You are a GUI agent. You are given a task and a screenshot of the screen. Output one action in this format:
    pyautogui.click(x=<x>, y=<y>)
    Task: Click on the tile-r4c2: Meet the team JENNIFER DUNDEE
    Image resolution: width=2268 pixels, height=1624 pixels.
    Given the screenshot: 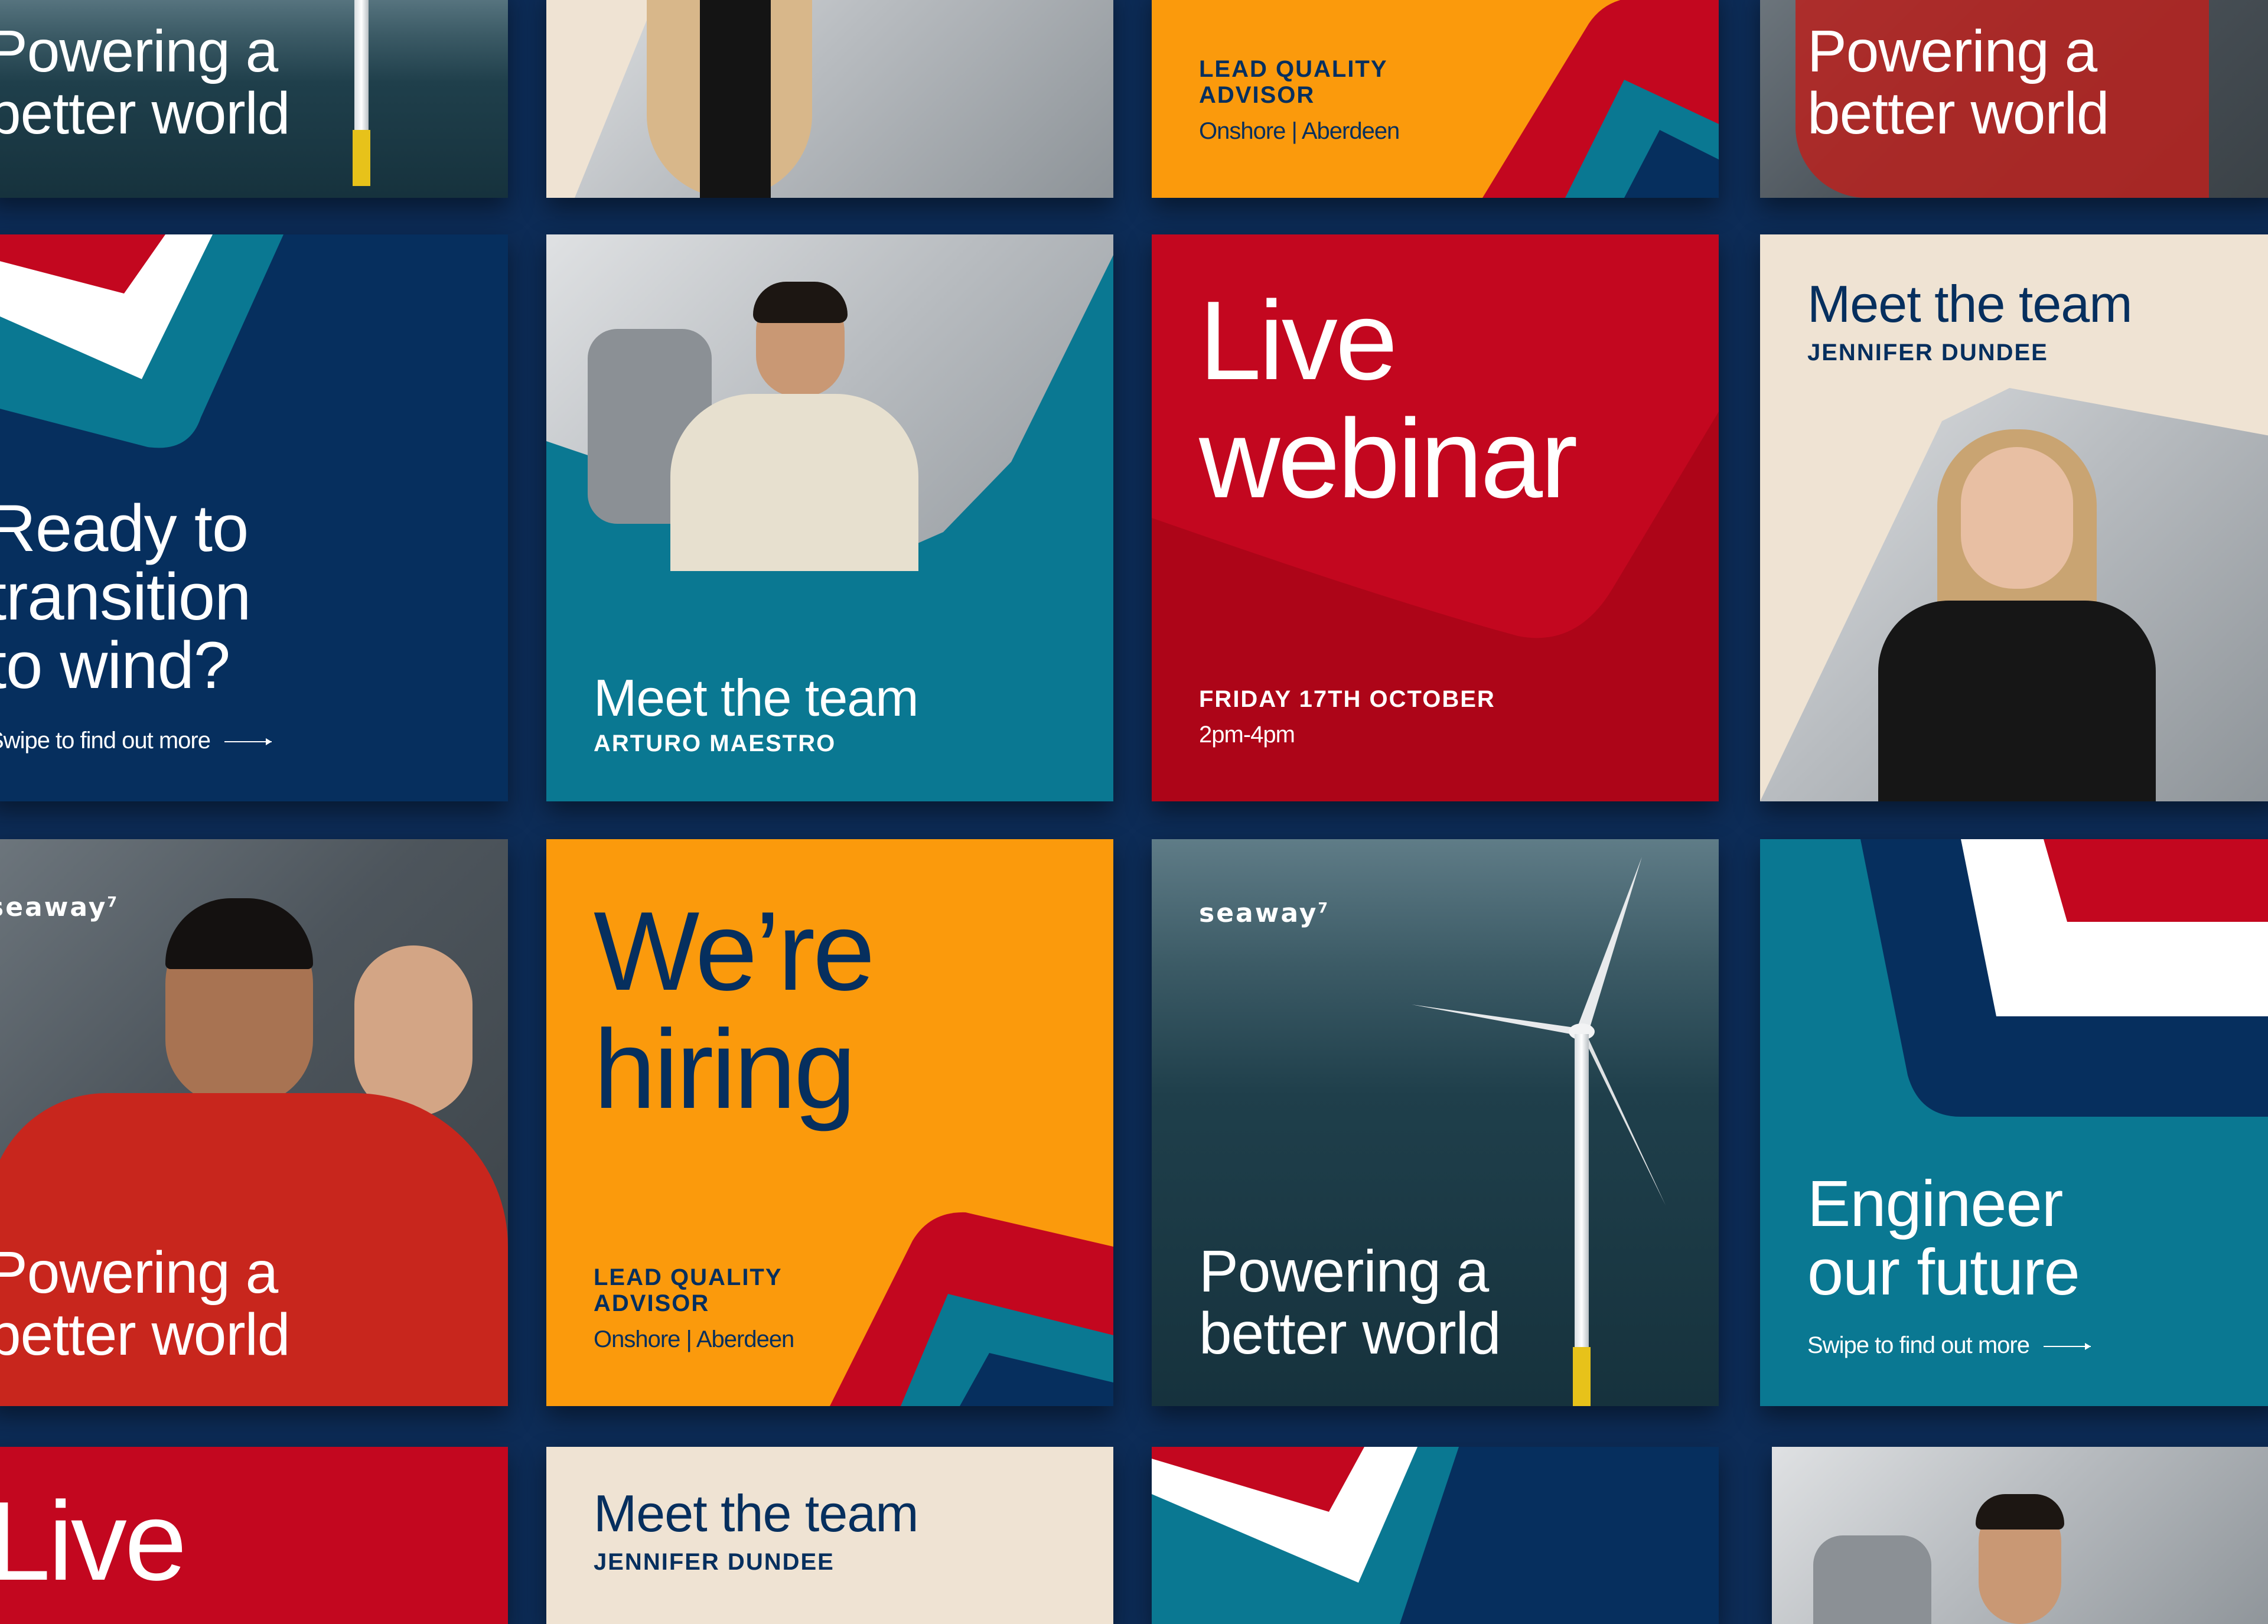 What is the action you would take?
    pyautogui.click(x=829, y=1535)
    